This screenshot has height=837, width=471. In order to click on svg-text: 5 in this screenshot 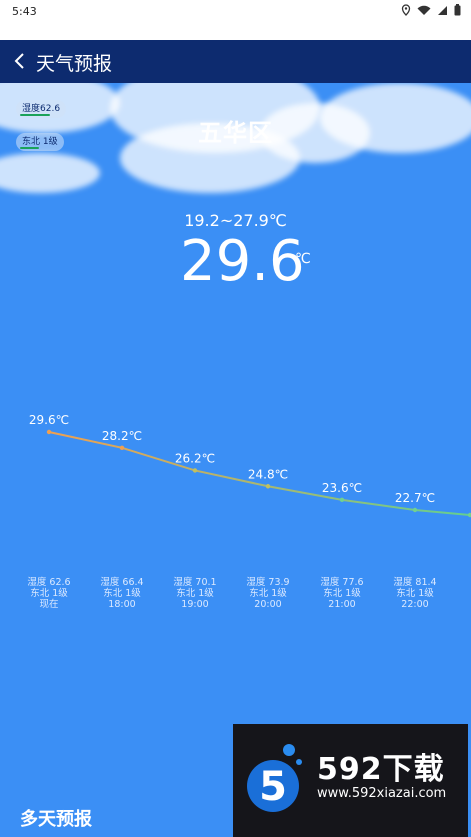, I will do `click(273, 787)`.